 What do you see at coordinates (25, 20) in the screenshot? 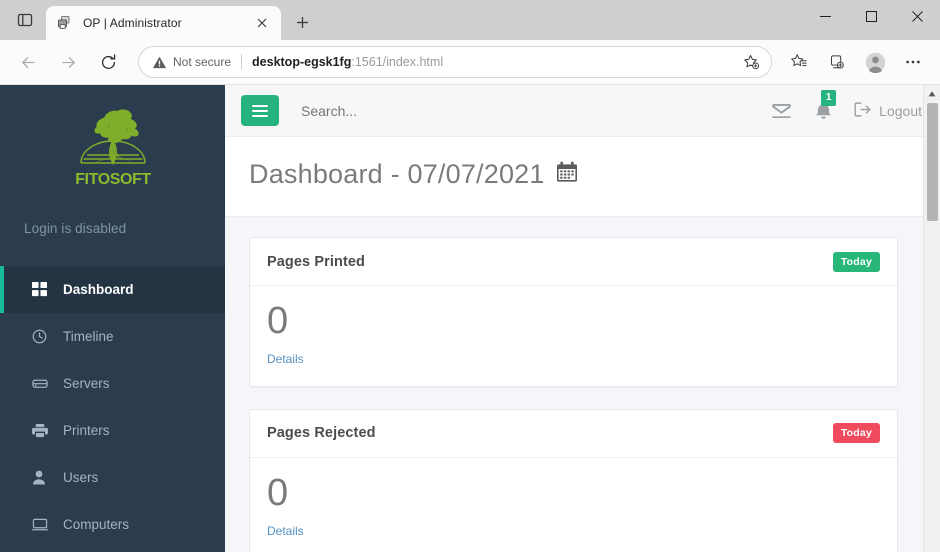
I see `tab-actions-button` at bounding box center [25, 20].